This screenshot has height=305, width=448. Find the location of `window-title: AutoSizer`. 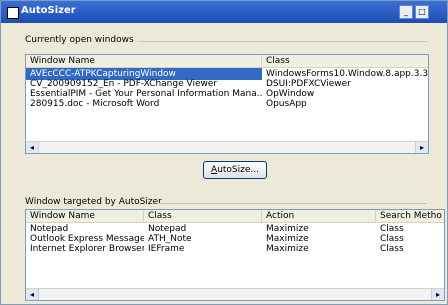

window-title: AutoSizer is located at coordinates (48, 10).